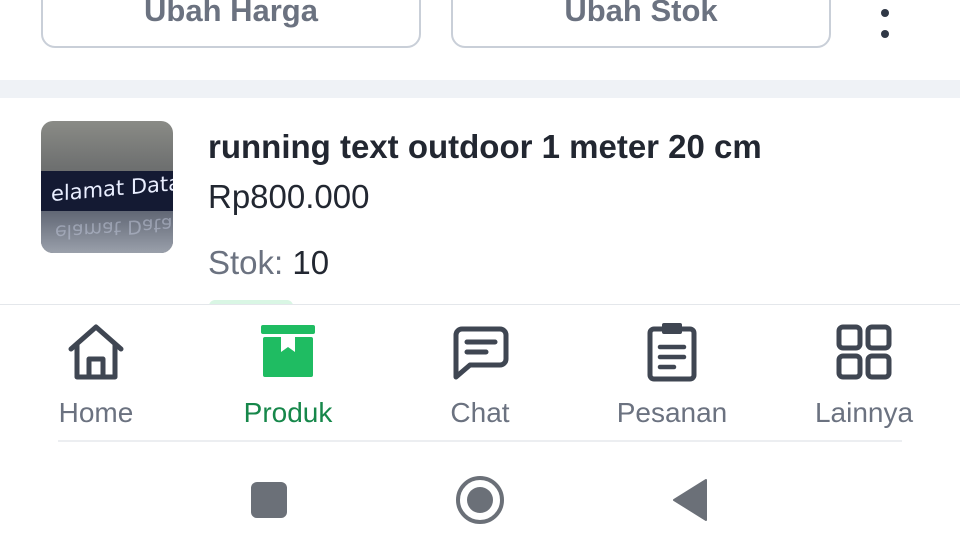 This screenshot has height=540, width=960. Describe the element at coordinates (107, 187) in the screenshot. I see `product-thumbnail: elamat Data elamat Data` at that location.